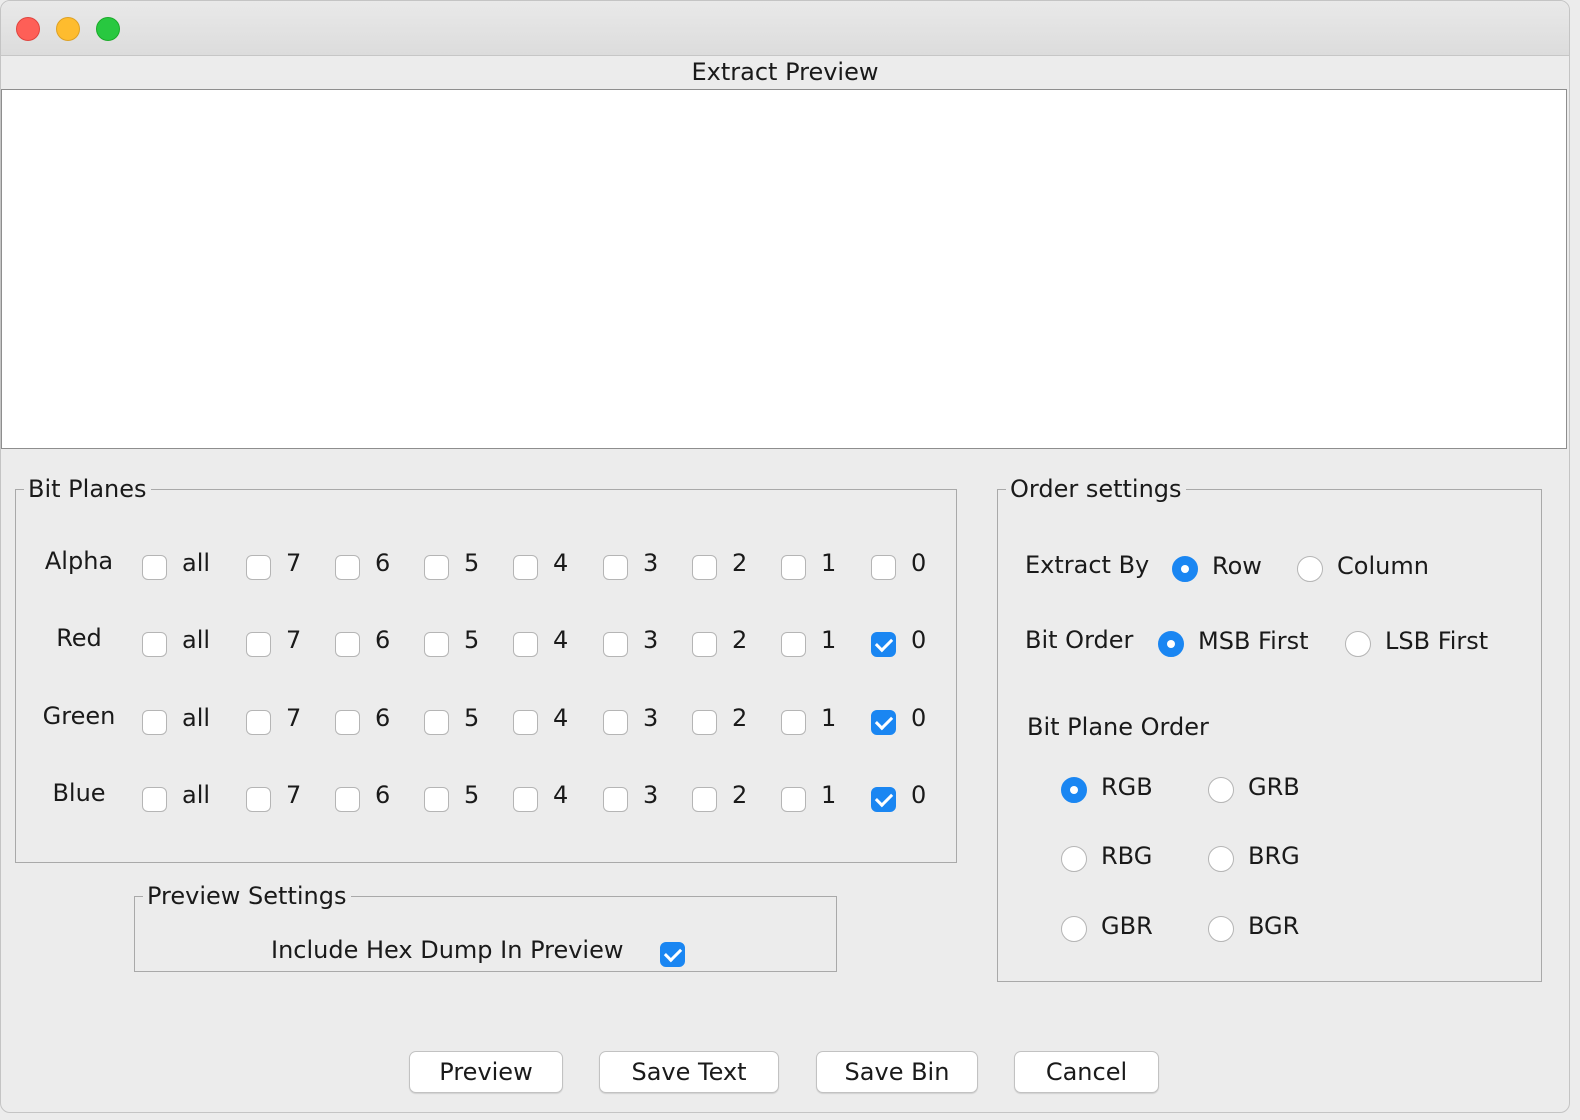  What do you see at coordinates (829, 563) in the screenshot?
I see `alpha-bit-1-label: 1` at bounding box center [829, 563].